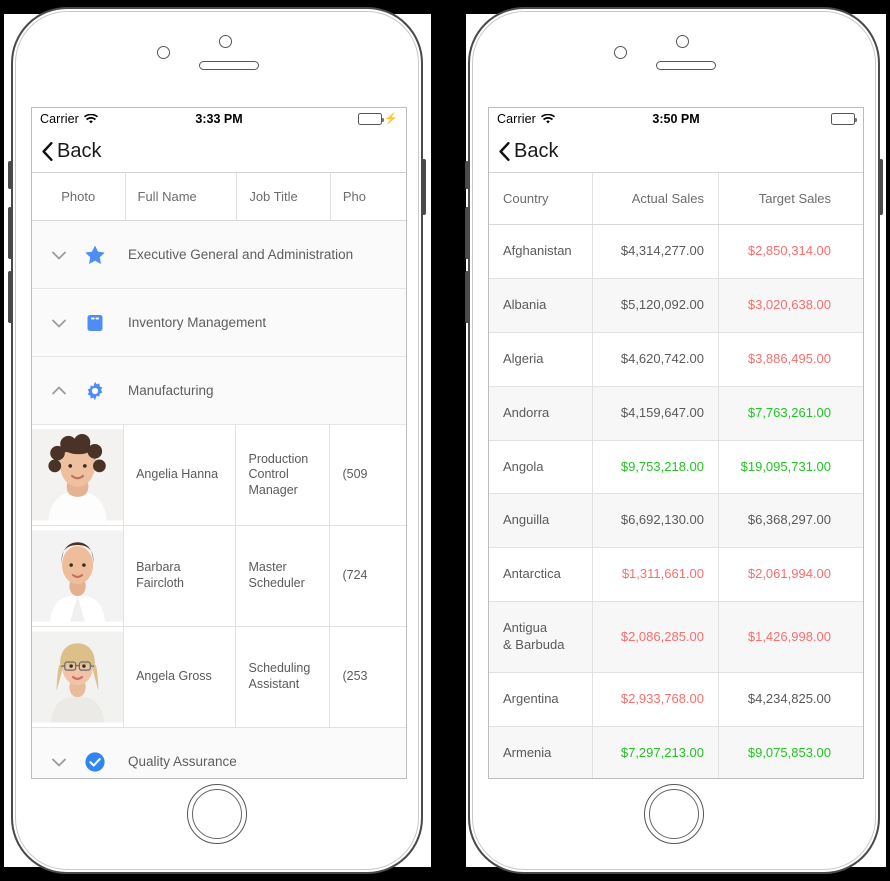 The width and height of the screenshot is (890, 881). I want to click on target-sales-cell: $3,020,638.00, so click(789, 304).